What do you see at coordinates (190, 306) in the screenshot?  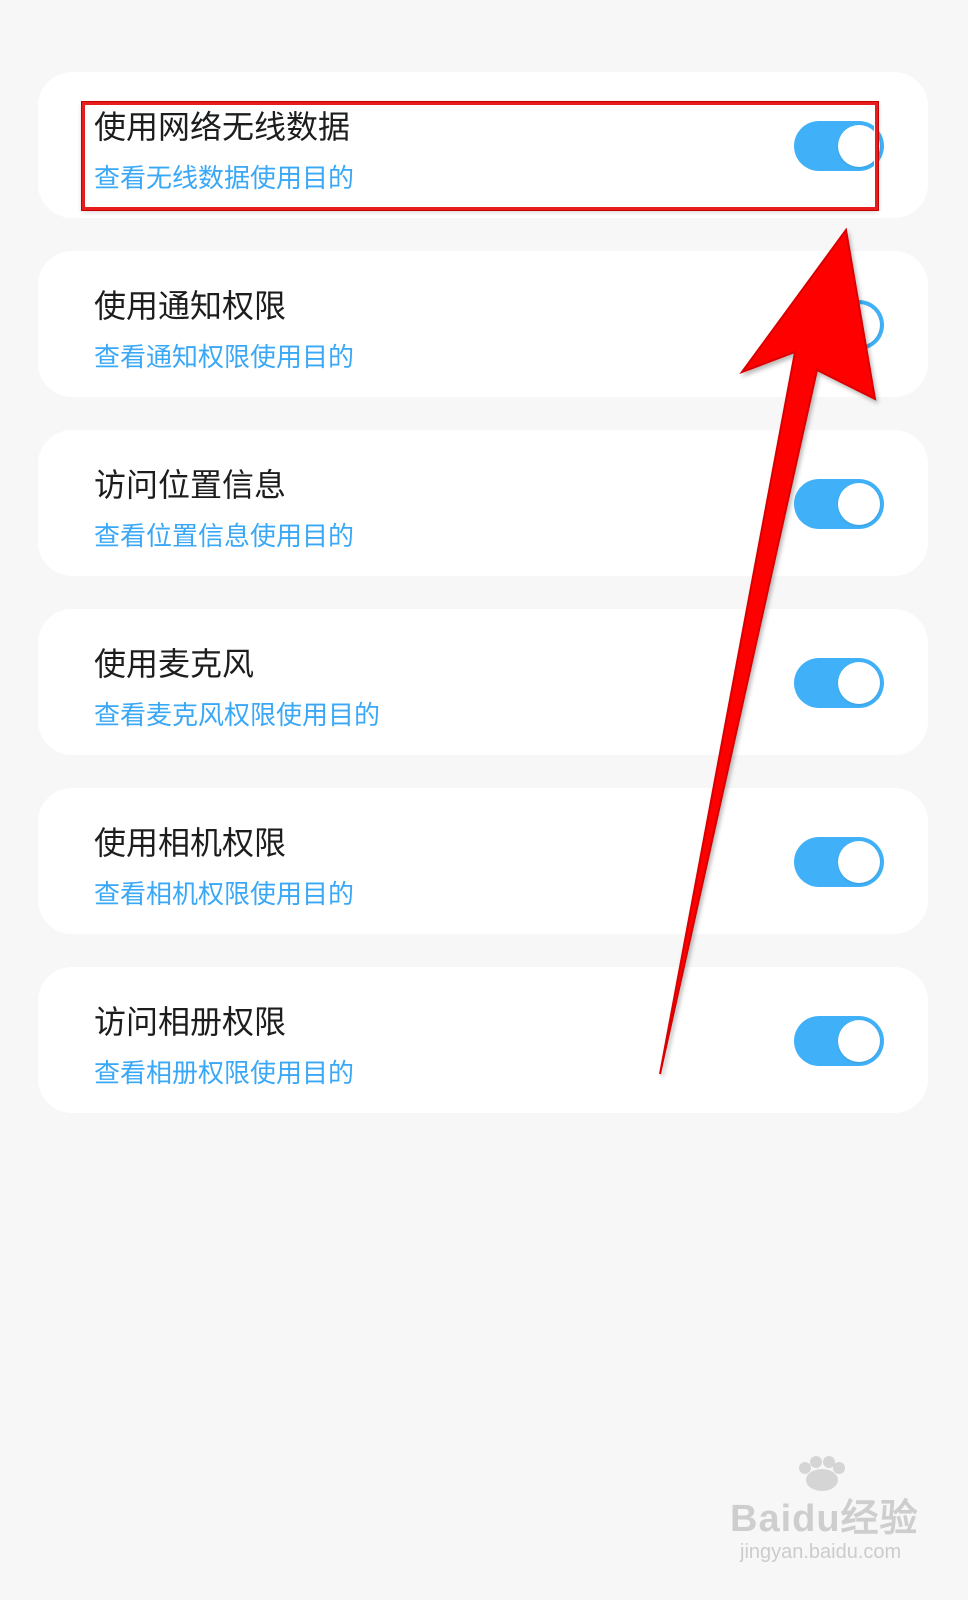 I see `permission-title: 使用通知权限` at bounding box center [190, 306].